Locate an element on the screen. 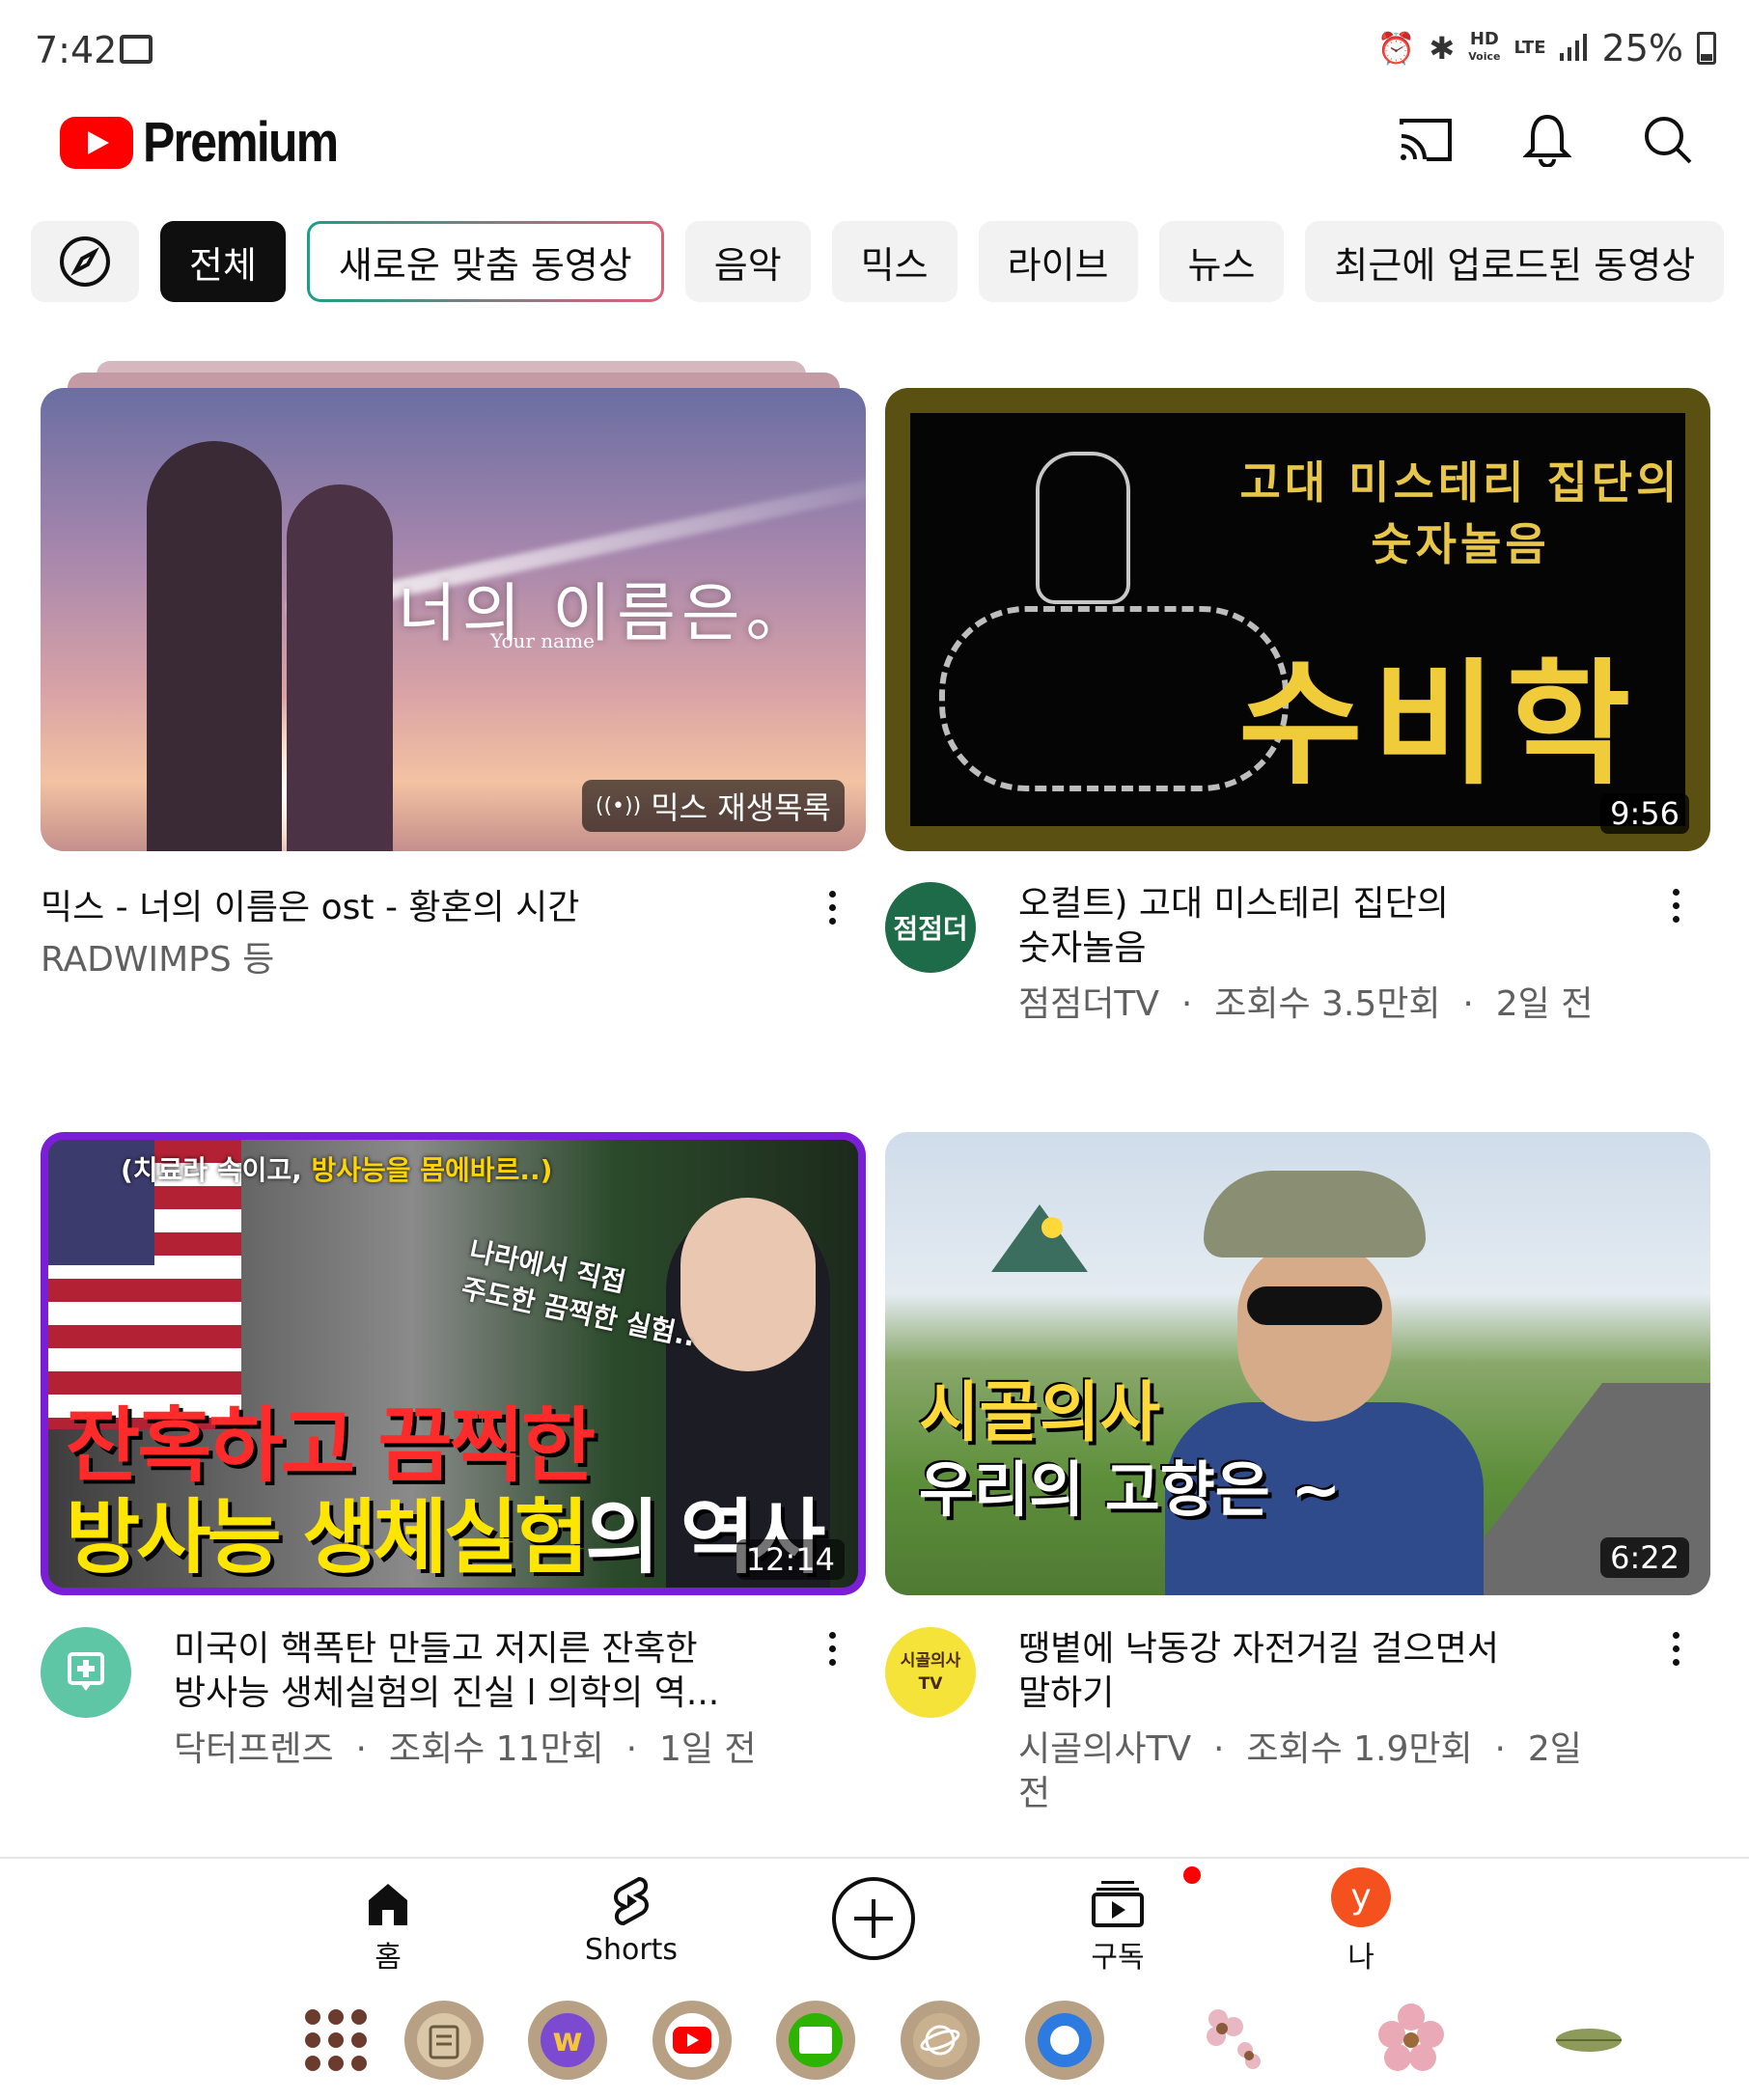  create-button is located at coordinates (874, 1918).